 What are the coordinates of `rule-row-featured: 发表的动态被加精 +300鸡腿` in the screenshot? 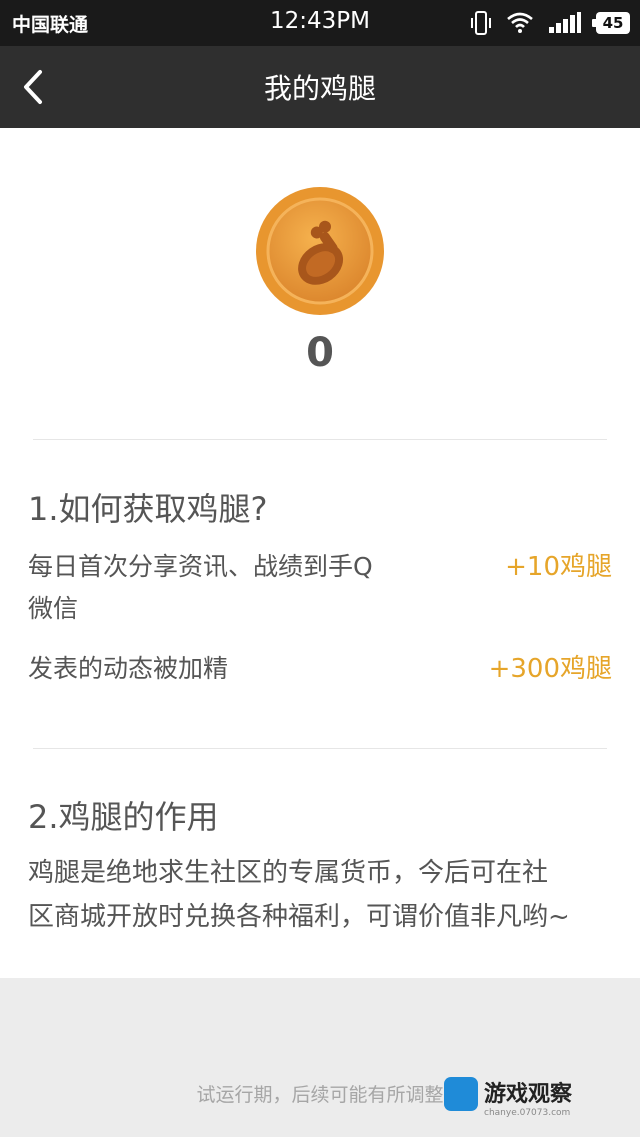 It's located at (320, 669).